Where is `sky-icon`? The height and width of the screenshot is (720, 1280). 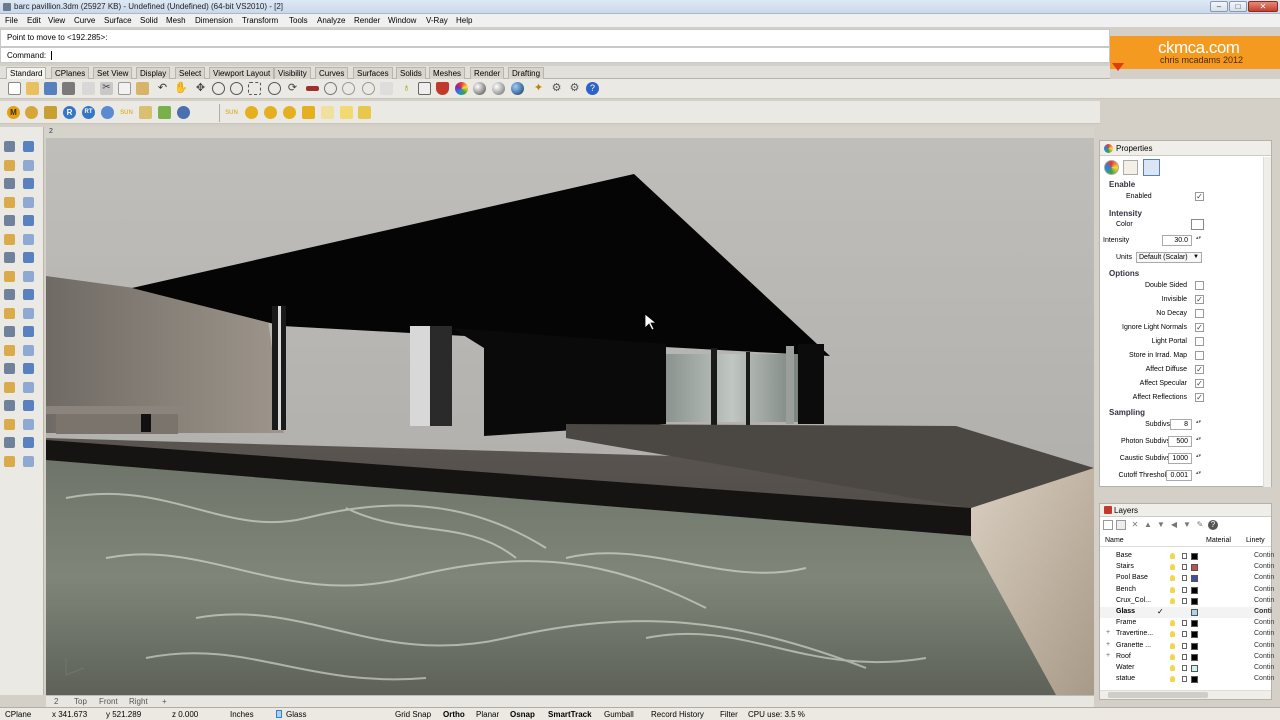 sky-icon is located at coordinates (145, 112).